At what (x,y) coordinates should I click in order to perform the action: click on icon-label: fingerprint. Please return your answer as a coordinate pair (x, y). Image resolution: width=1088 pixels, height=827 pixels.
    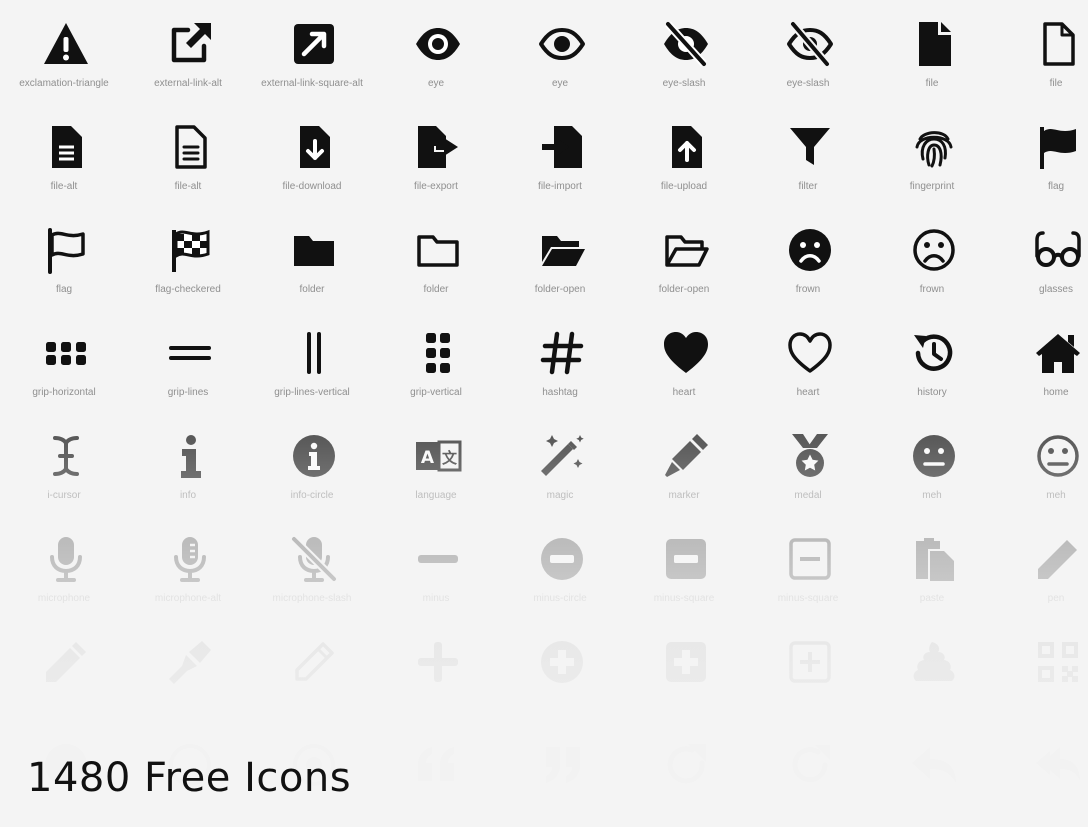
    Looking at the image, I should click on (932, 186).